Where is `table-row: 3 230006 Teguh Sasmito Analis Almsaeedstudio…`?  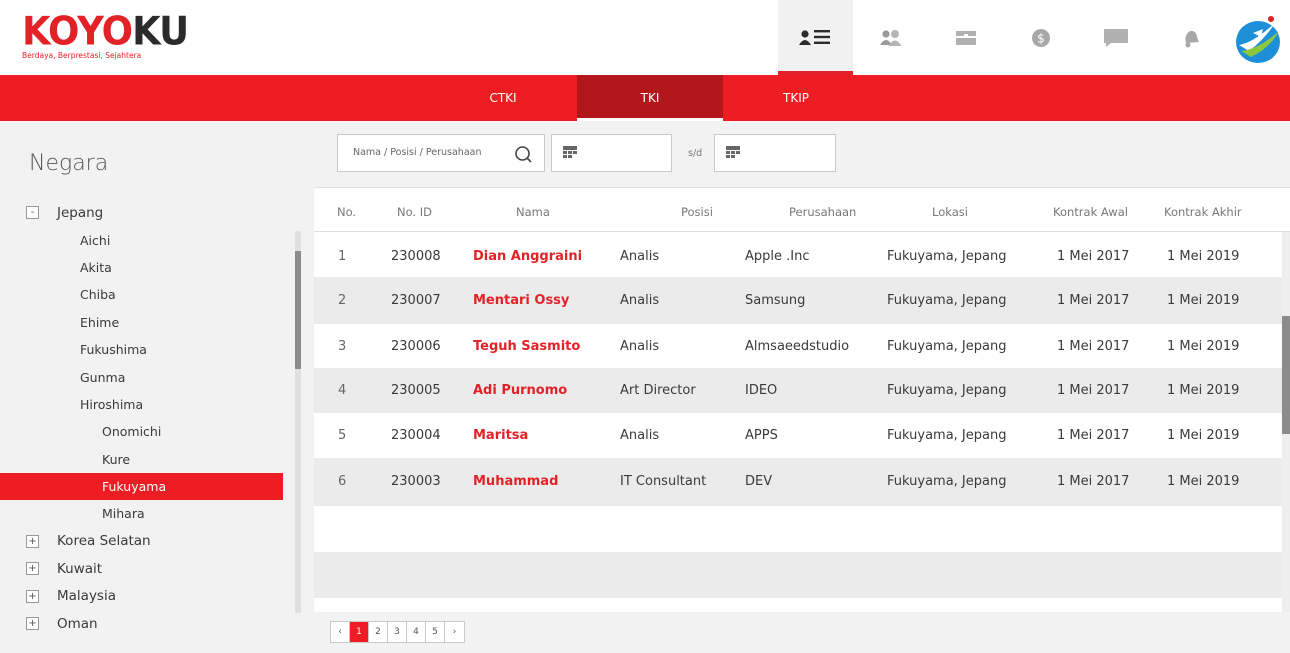
table-row: 3 230006 Teguh Sasmito Analis Almsaeedstudio… is located at coordinates (799, 346).